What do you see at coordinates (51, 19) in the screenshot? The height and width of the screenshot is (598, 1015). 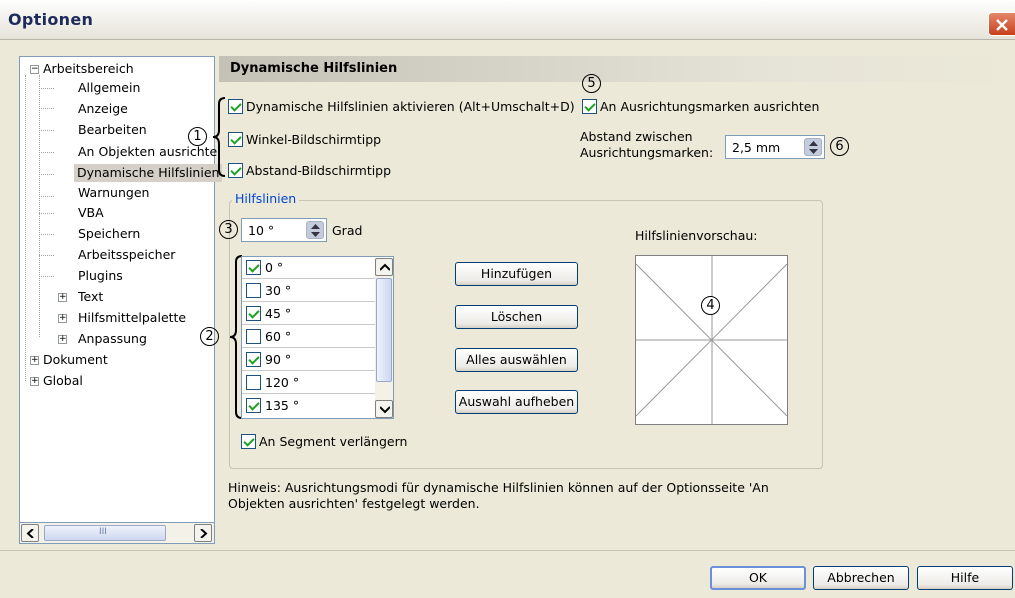 I see `window-title: Optionen` at bounding box center [51, 19].